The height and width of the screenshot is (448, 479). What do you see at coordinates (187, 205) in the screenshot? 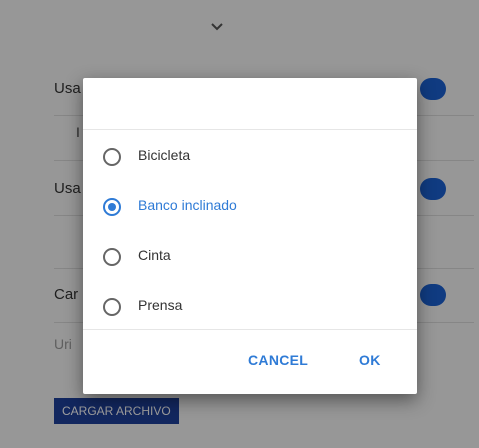
I see `option-label: Banco inclinado` at bounding box center [187, 205].